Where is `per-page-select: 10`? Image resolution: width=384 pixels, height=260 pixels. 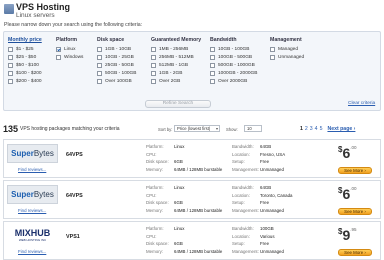
per-page-select: 10 is located at coordinates (253, 128).